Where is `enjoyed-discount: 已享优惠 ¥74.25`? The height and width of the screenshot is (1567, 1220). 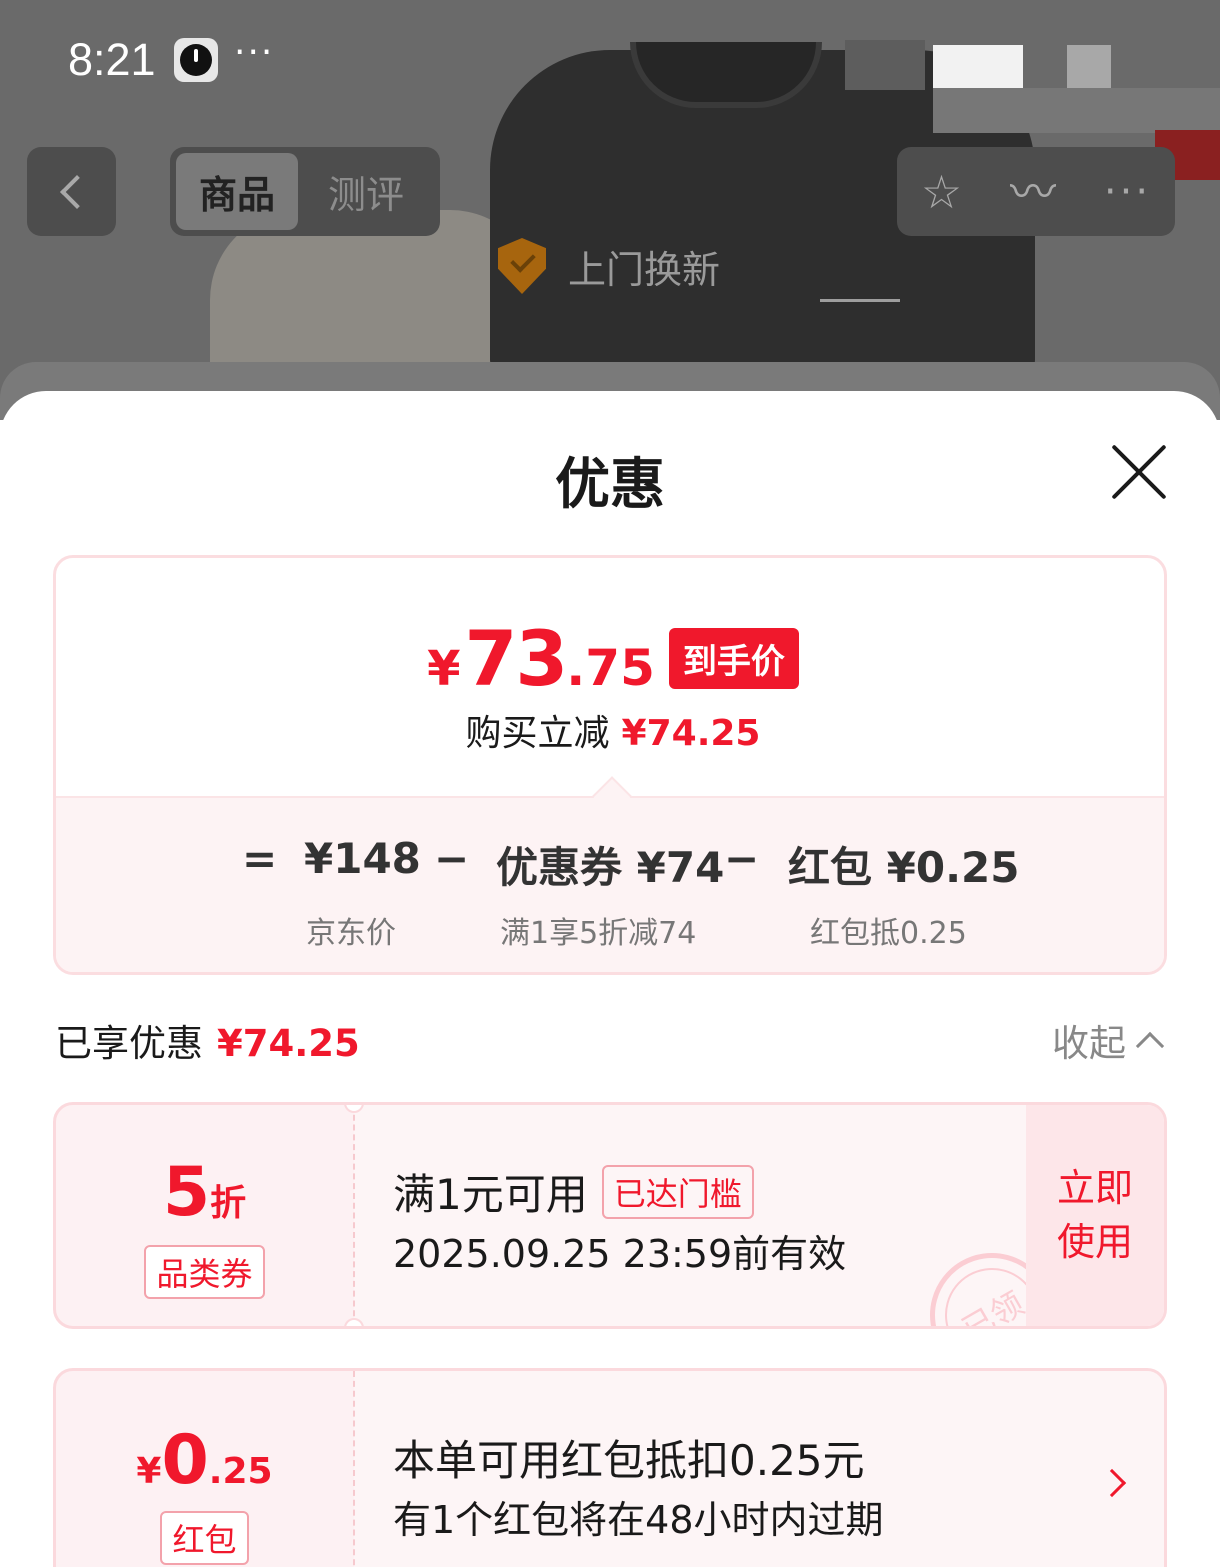
enjoyed-discount: 已享优惠 ¥74.25 is located at coordinates (207, 1040).